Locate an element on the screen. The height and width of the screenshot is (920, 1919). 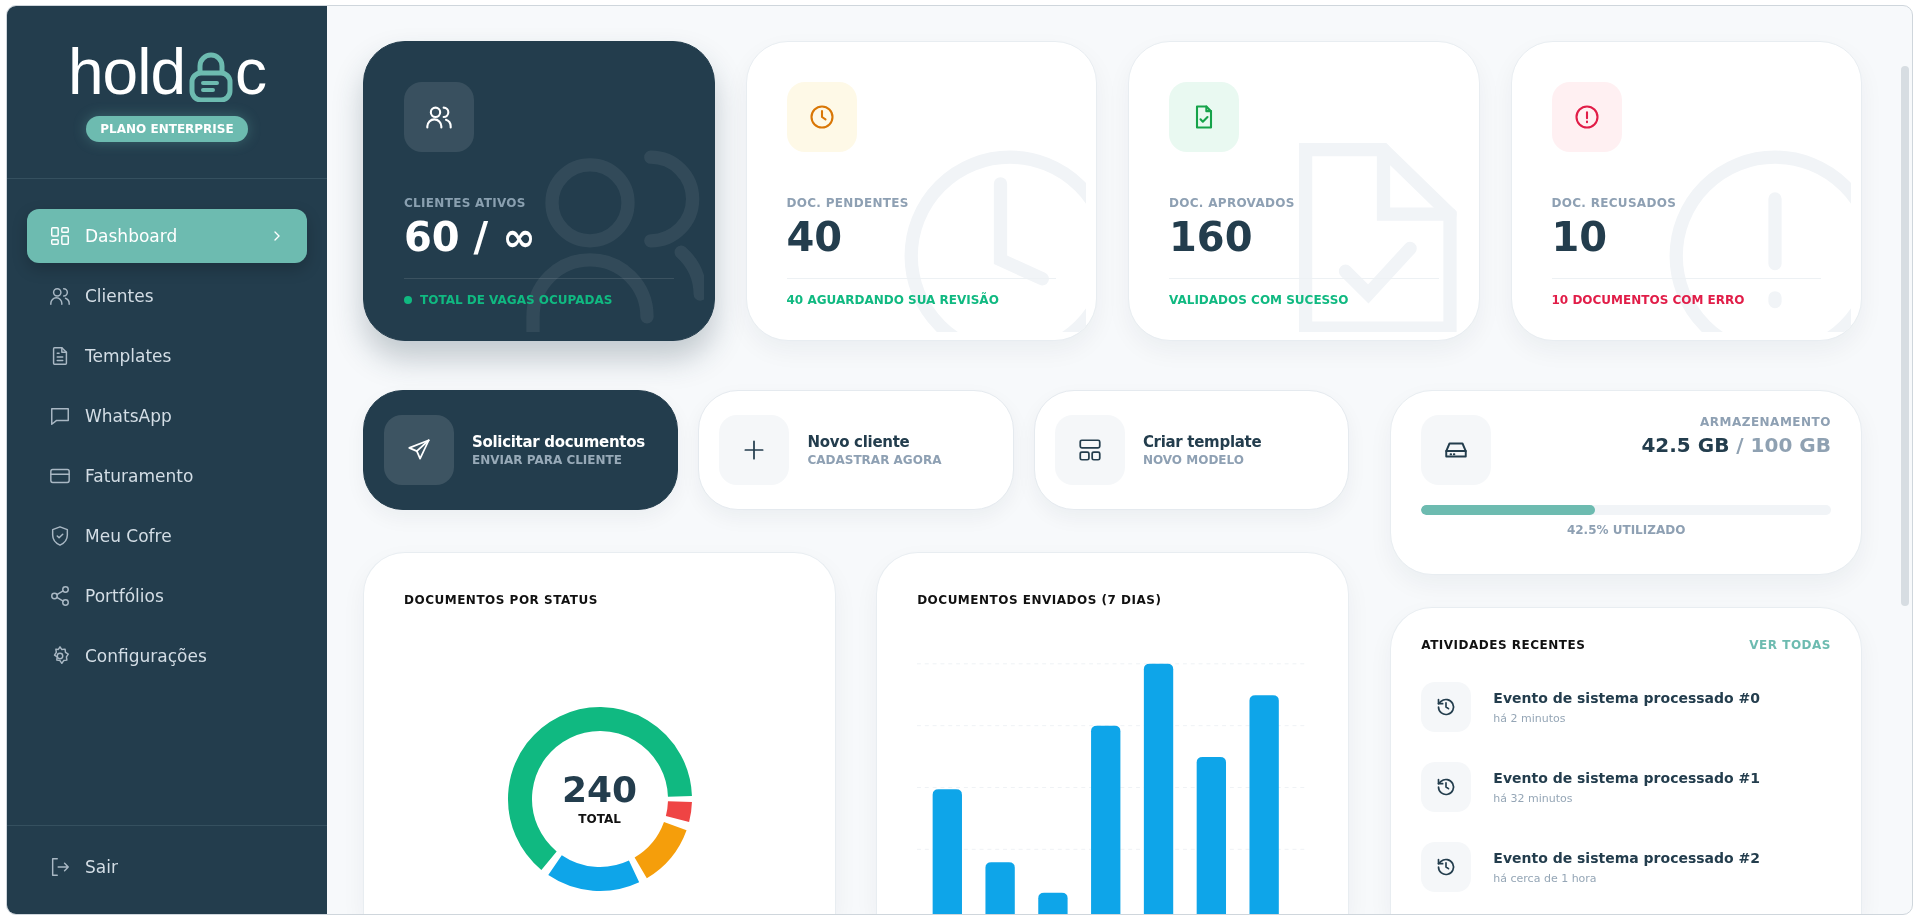
nav-item: Portfólios is located at coordinates (167, 596).